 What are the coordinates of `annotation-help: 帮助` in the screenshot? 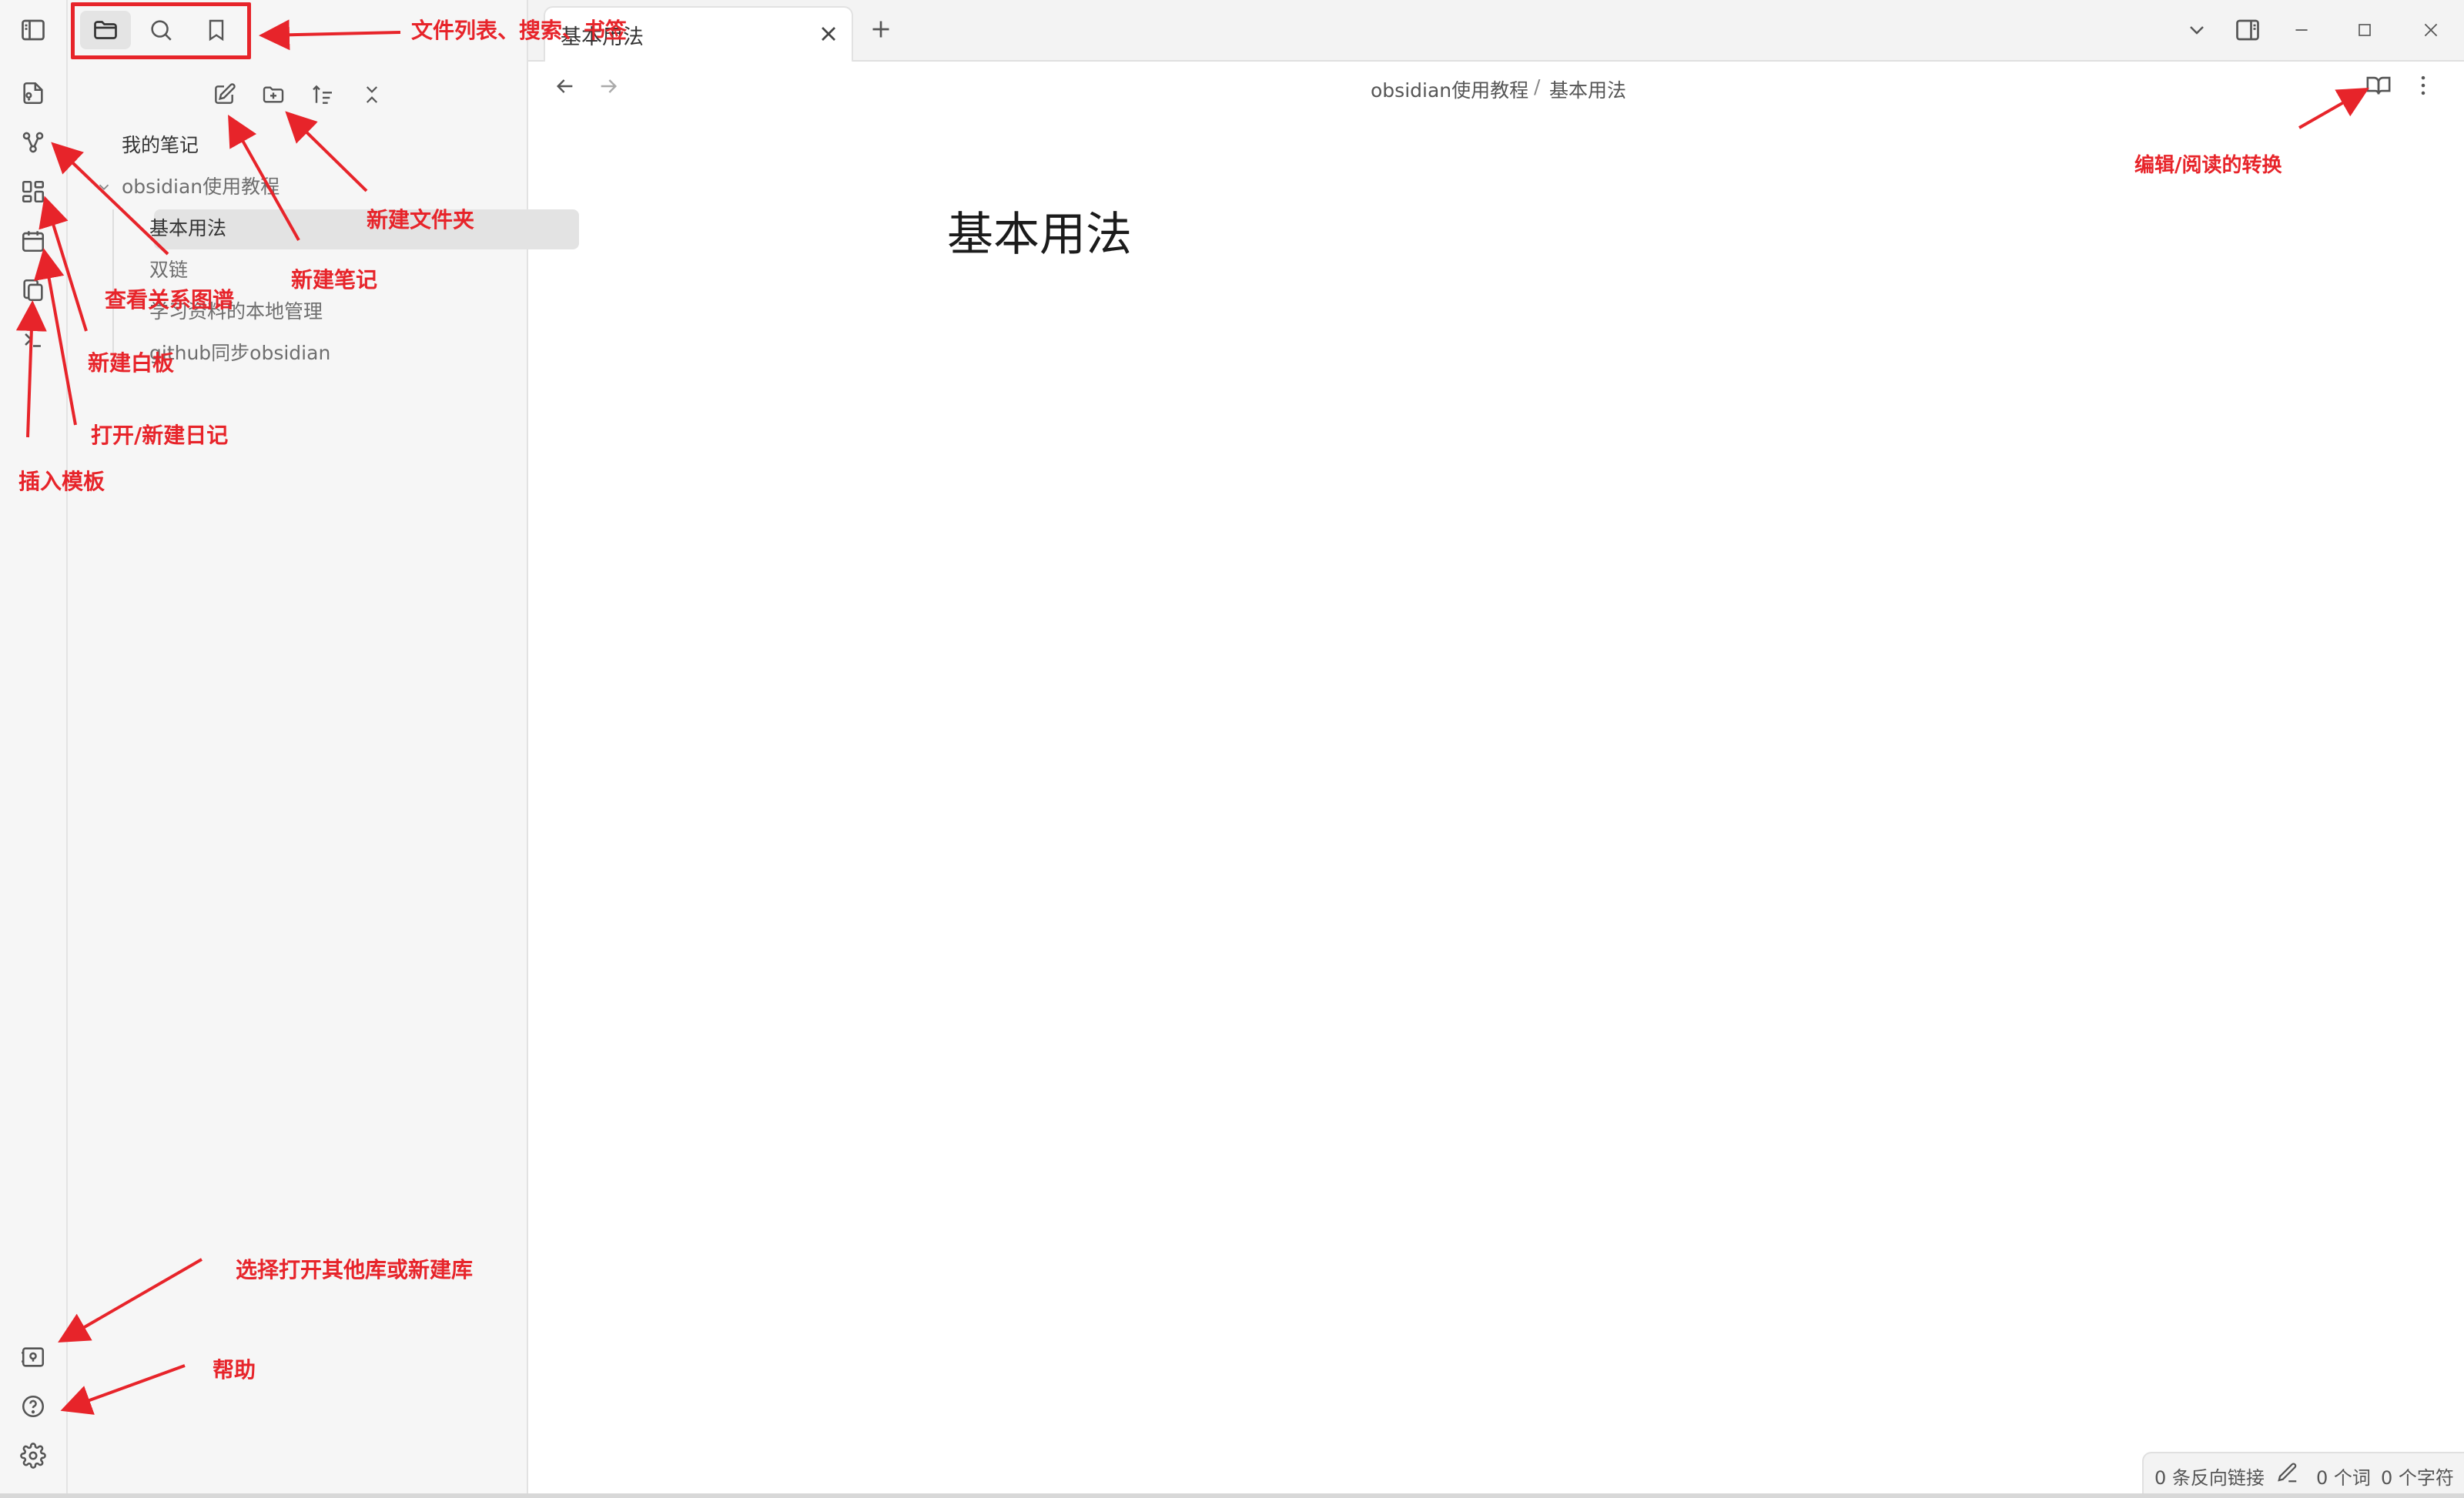 It's located at (235, 1370).